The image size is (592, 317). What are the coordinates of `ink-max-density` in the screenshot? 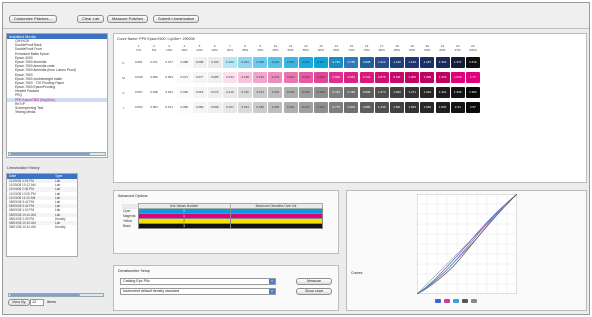 It's located at (276, 226).